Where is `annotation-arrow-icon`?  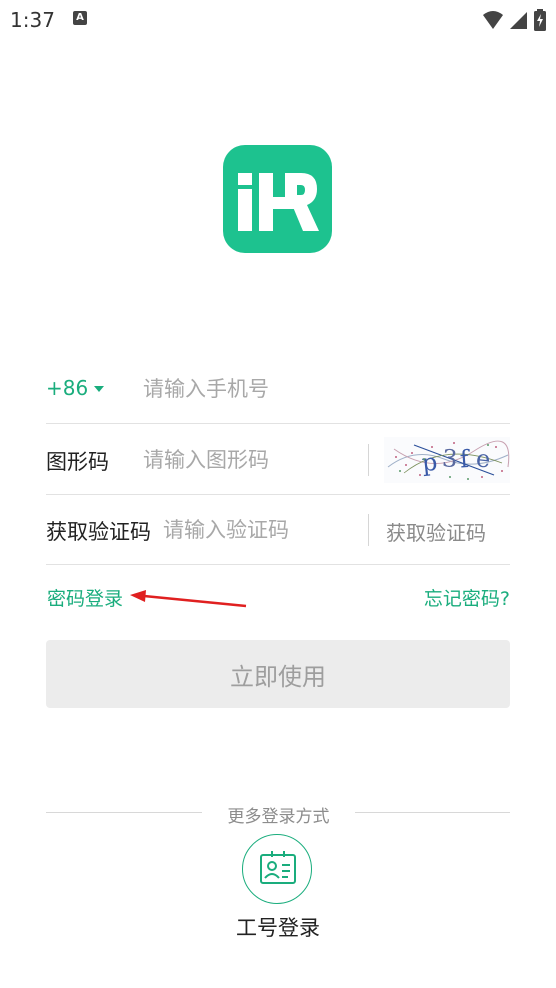 annotation-arrow-icon is located at coordinates (188, 599).